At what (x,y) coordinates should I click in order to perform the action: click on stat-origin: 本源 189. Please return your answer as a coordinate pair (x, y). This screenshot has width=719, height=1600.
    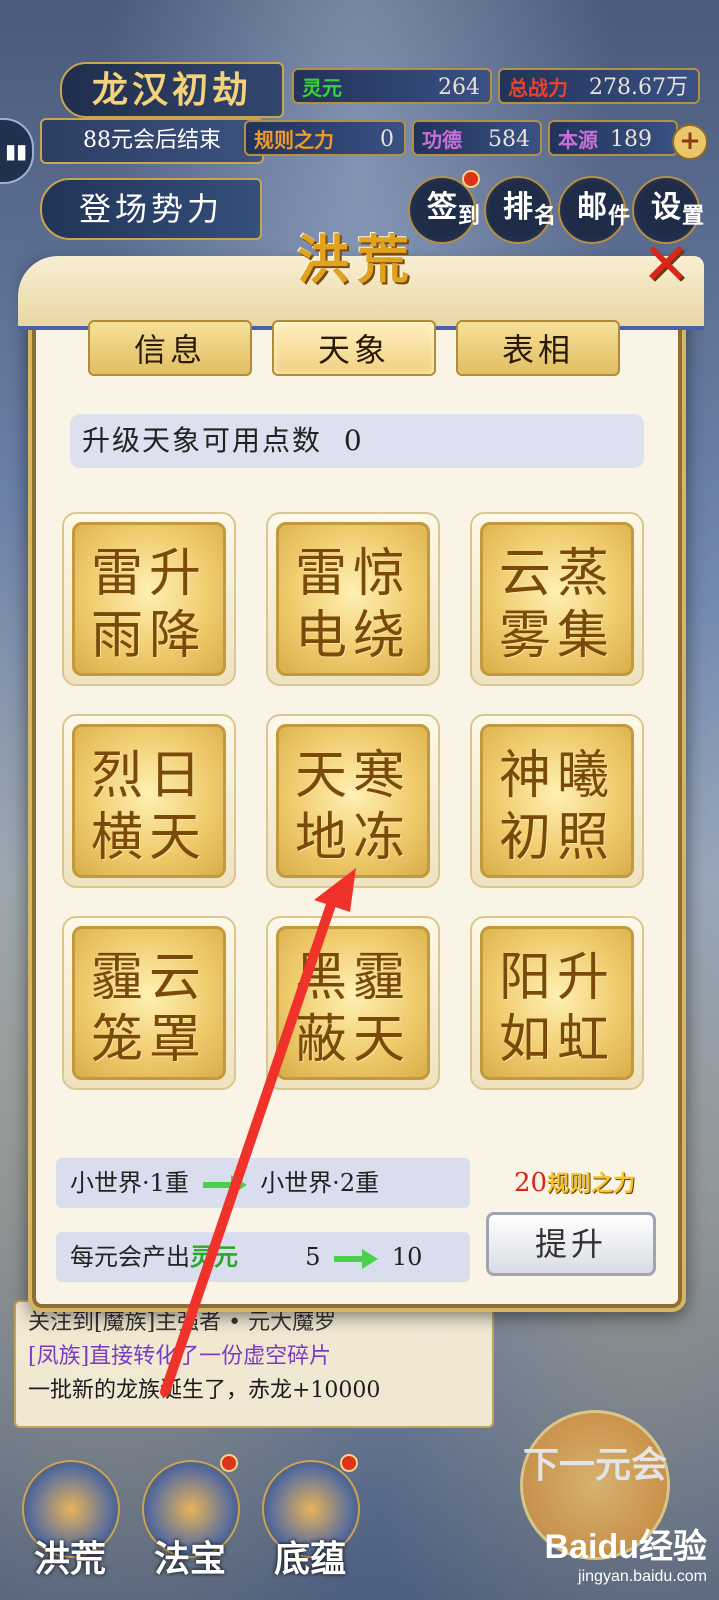
    Looking at the image, I should click on (613, 138).